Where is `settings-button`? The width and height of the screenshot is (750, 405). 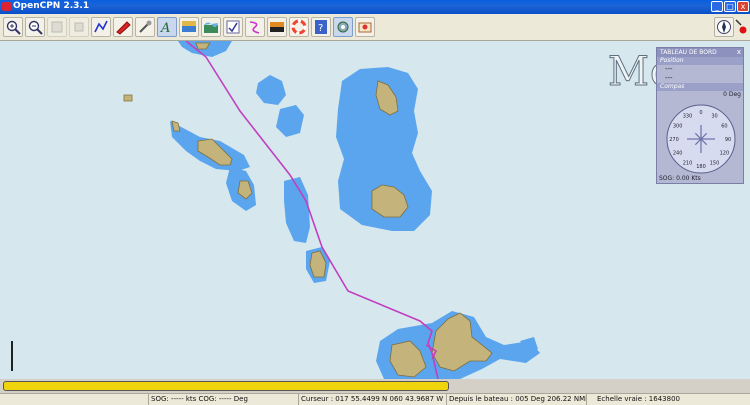
settings-button is located at coordinates (145, 27).